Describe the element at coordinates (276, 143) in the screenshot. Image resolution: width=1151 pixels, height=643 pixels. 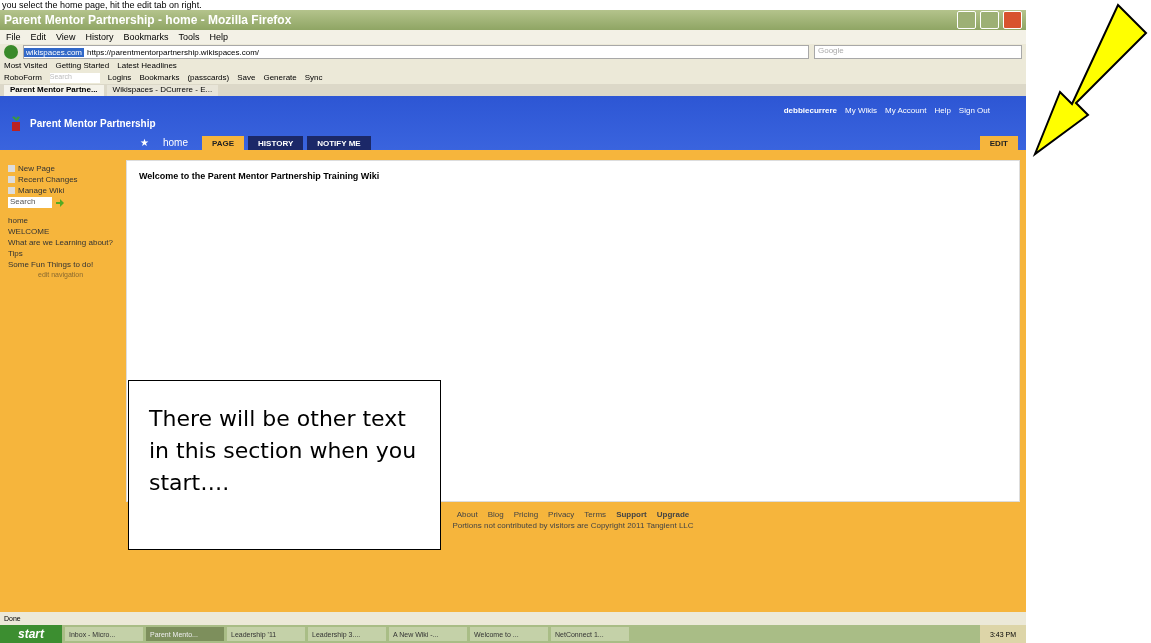
I see `page-tab: HISTORY` at that location.